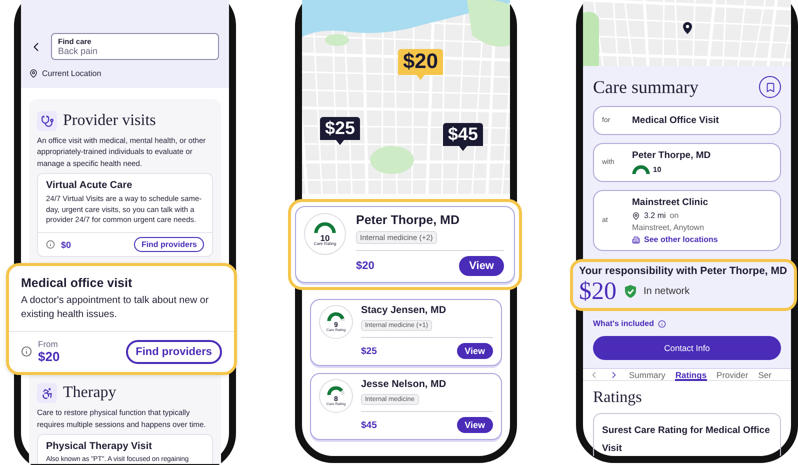 This screenshot has width=798, height=465. What do you see at coordinates (72, 73) in the screenshot?
I see `location-text: Current Location` at bounding box center [72, 73].